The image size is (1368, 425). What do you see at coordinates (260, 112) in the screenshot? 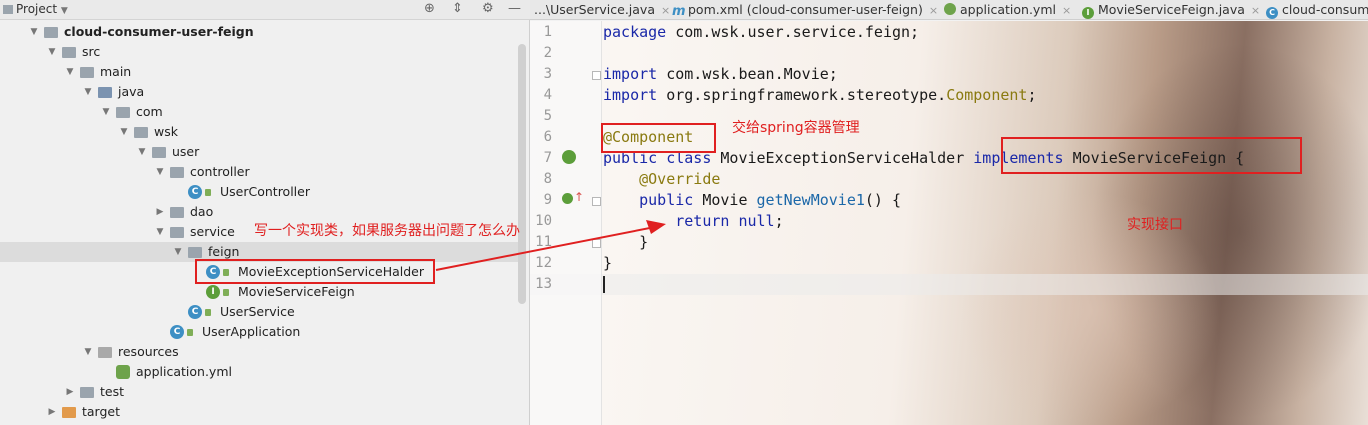
I see `tree-item: ▼ com` at bounding box center [260, 112].